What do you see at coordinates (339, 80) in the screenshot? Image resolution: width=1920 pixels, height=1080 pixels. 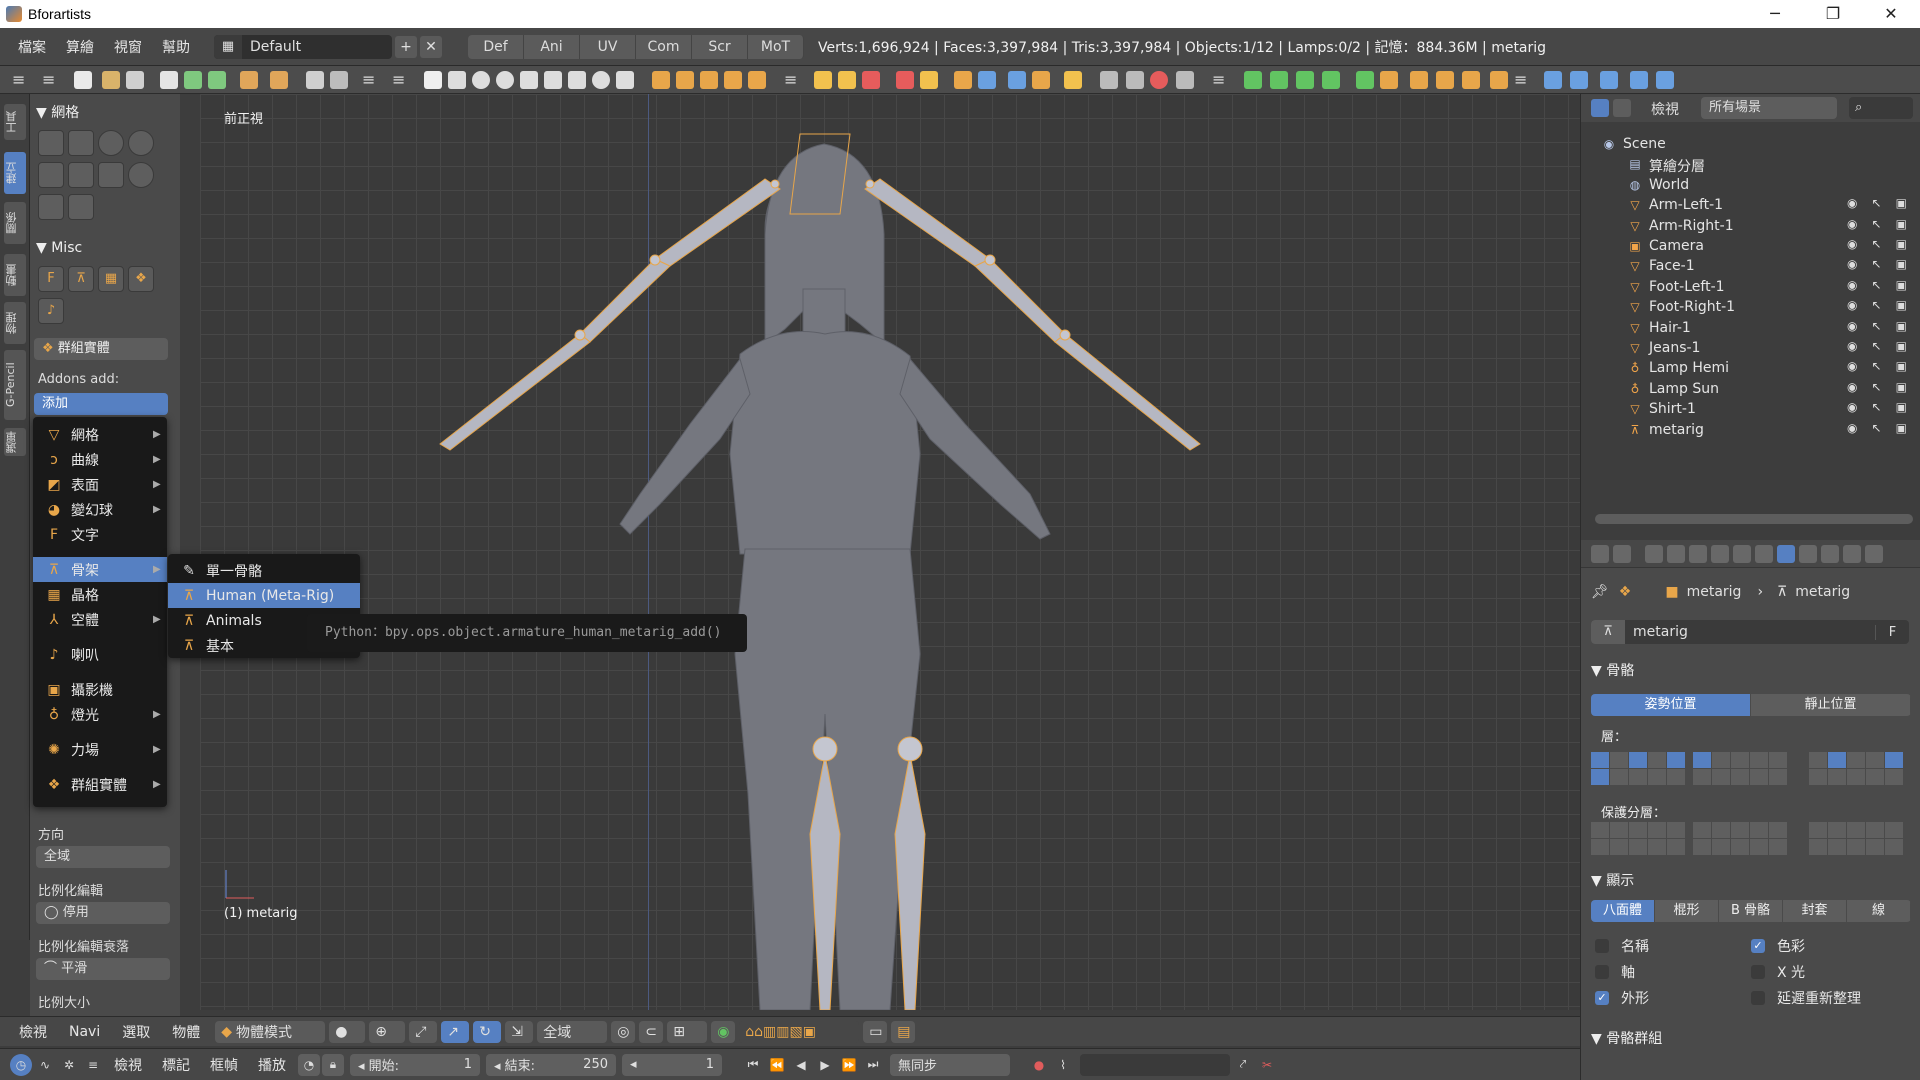 I see `render-animation-icon` at bounding box center [339, 80].